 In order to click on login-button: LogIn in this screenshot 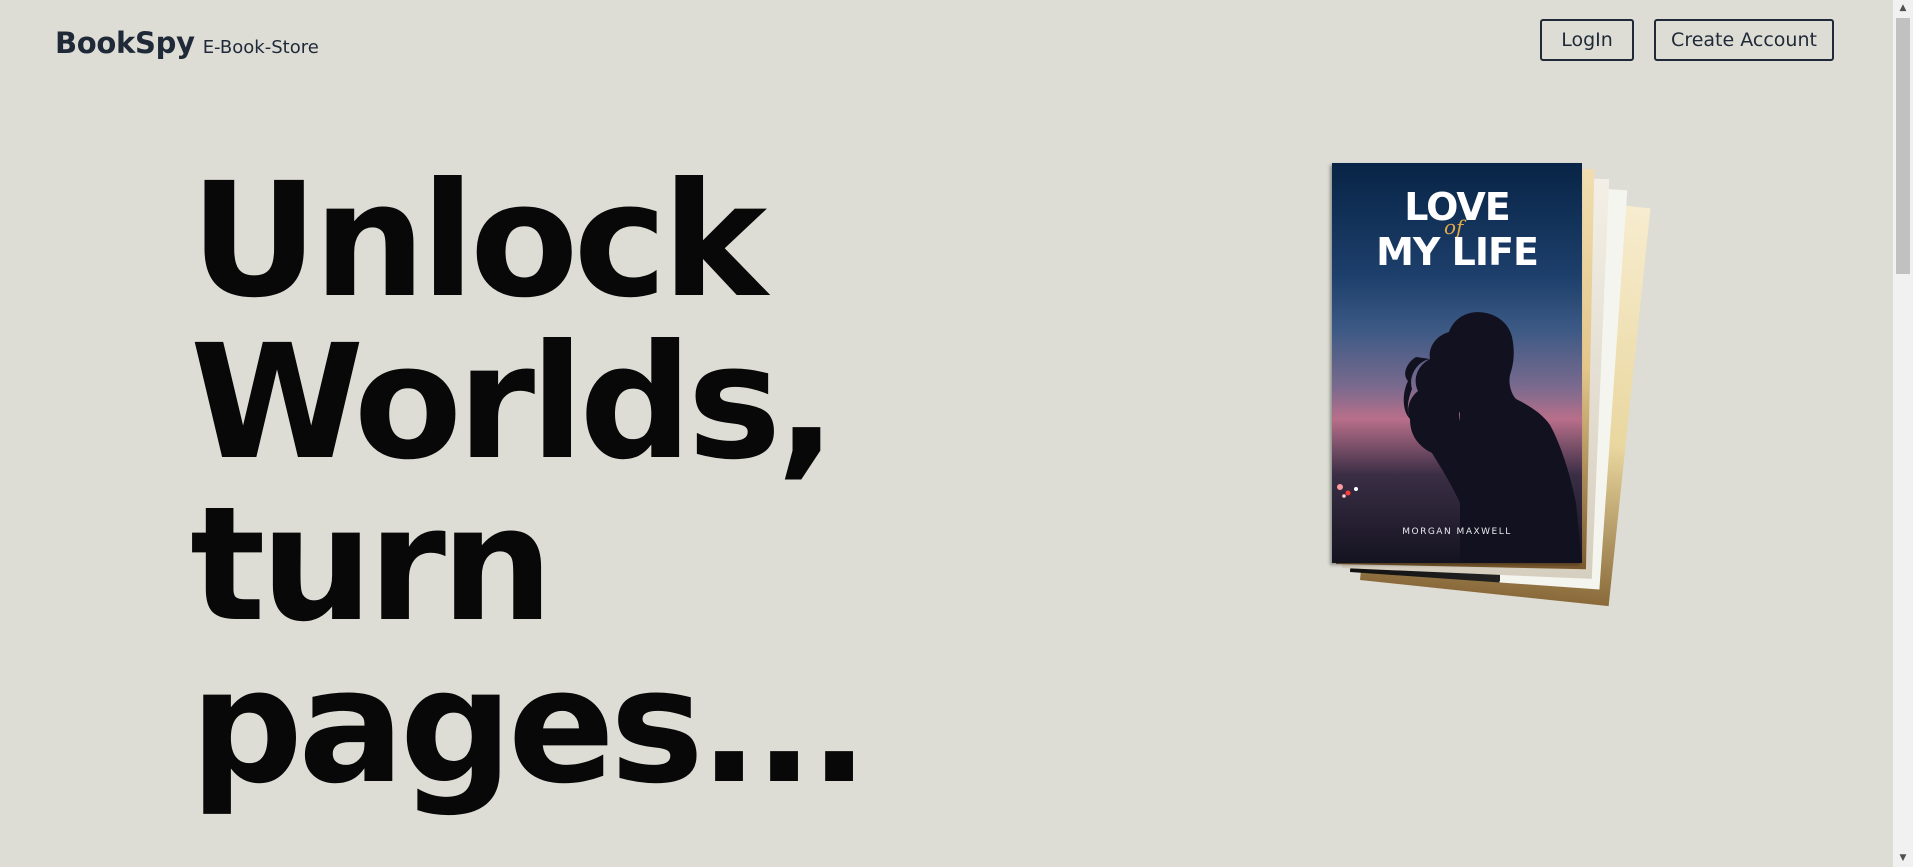, I will do `click(1587, 40)`.